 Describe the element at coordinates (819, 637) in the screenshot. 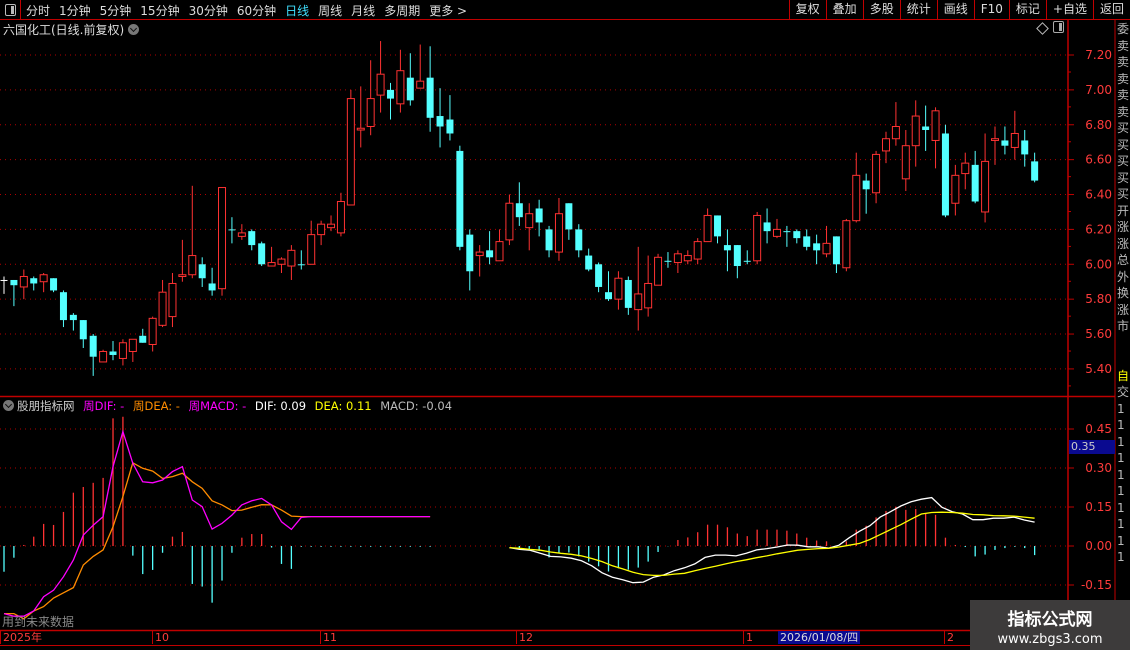

I see `cursor-date: 2026/01/08/四` at that location.